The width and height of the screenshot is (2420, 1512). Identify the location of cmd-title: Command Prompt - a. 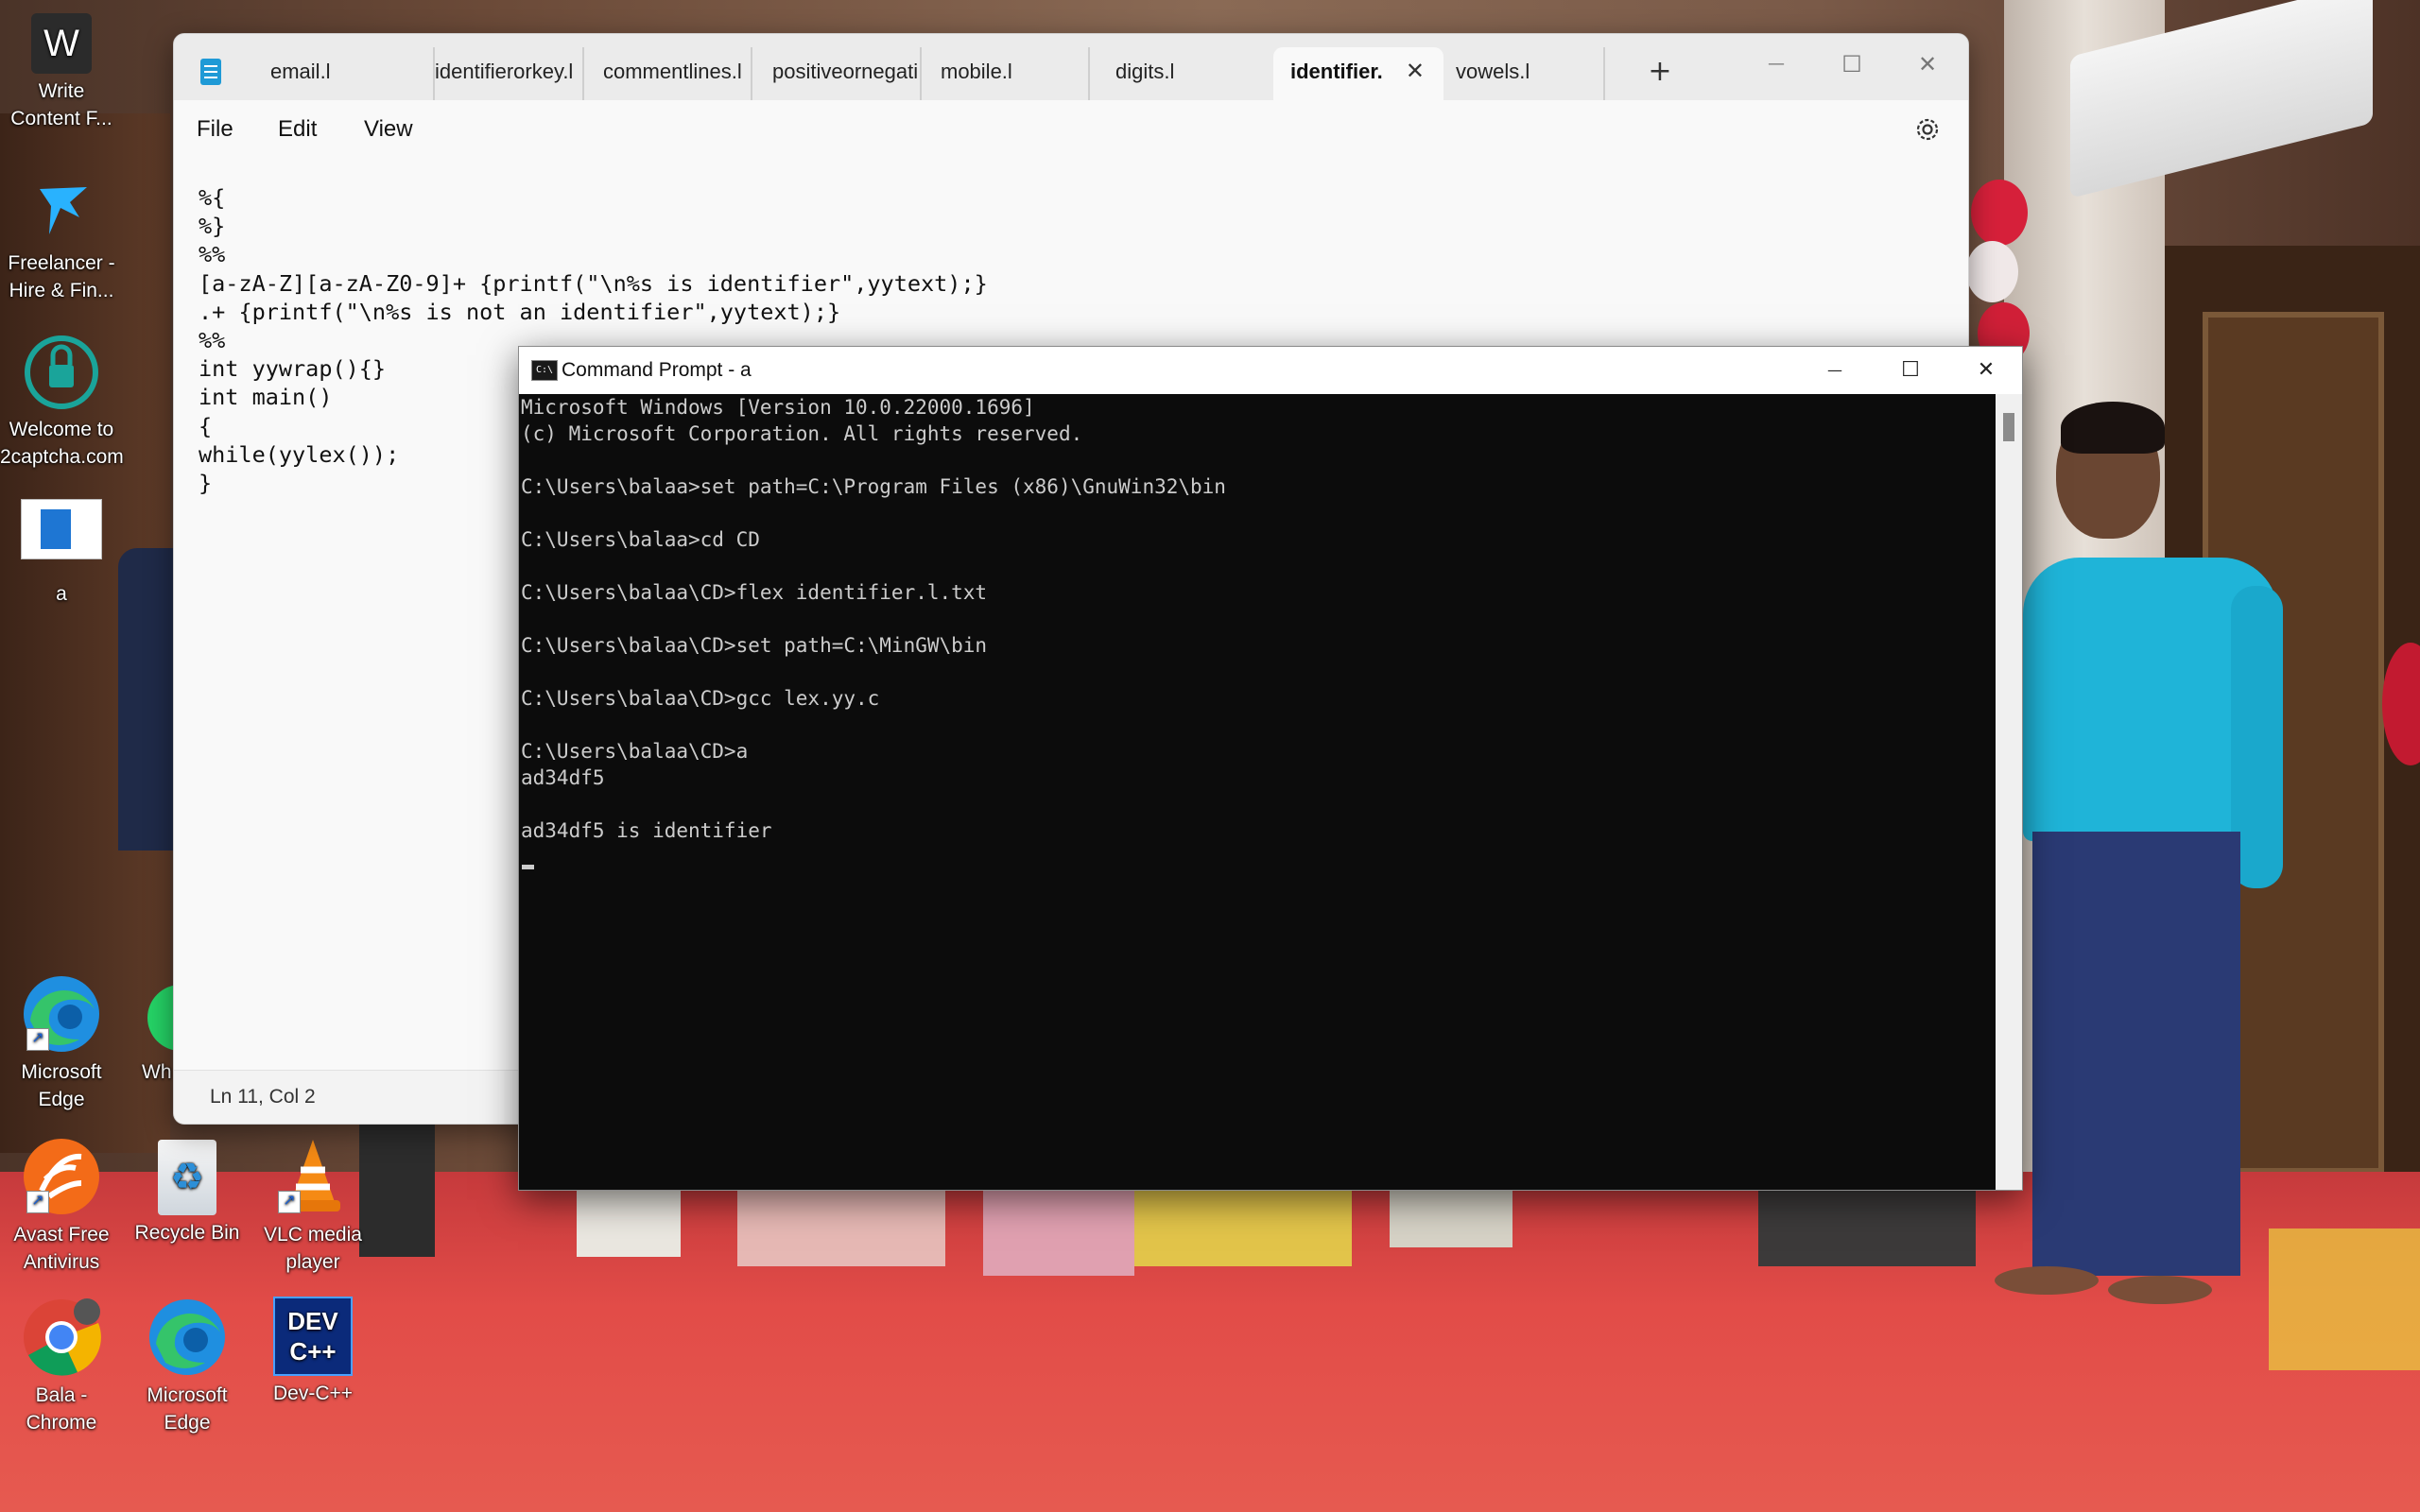
(657, 370).